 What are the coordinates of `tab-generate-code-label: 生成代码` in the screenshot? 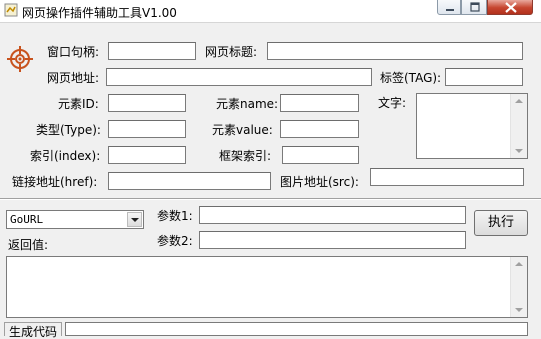 It's located at (33, 332).